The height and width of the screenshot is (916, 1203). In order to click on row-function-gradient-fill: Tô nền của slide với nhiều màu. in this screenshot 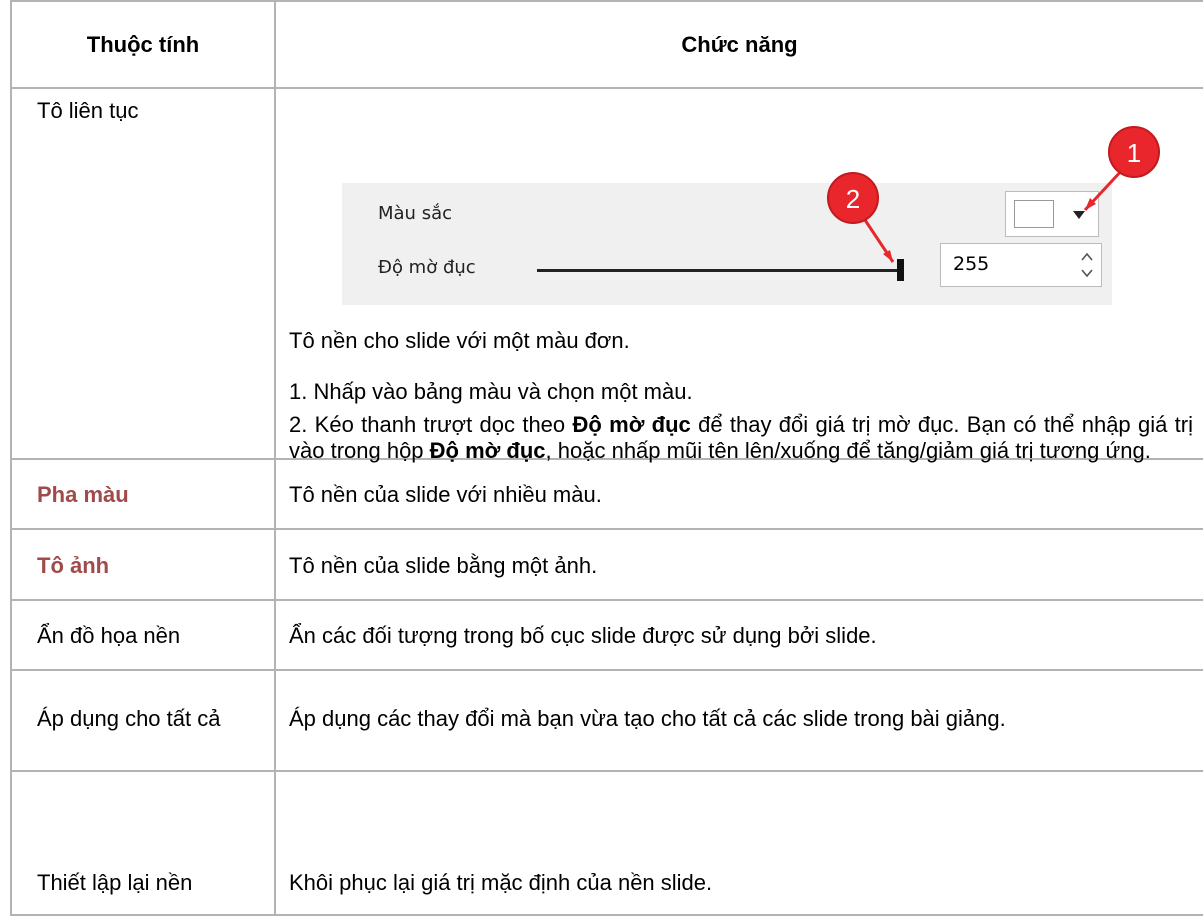, I will do `click(445, 494)`.